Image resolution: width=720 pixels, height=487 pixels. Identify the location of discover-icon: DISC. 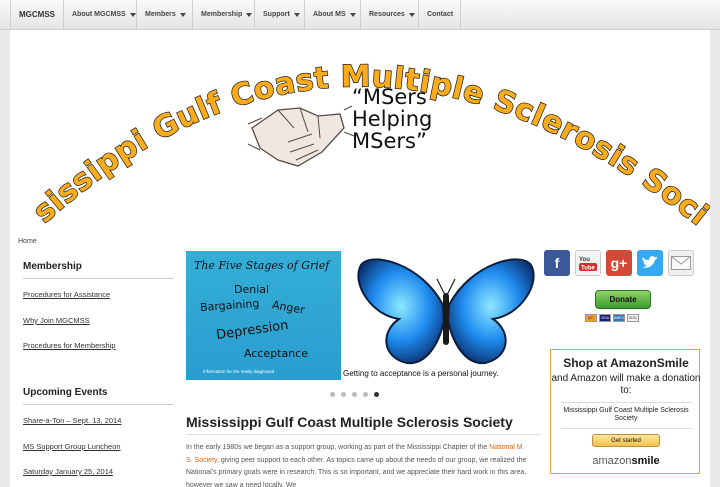
(633, 318).